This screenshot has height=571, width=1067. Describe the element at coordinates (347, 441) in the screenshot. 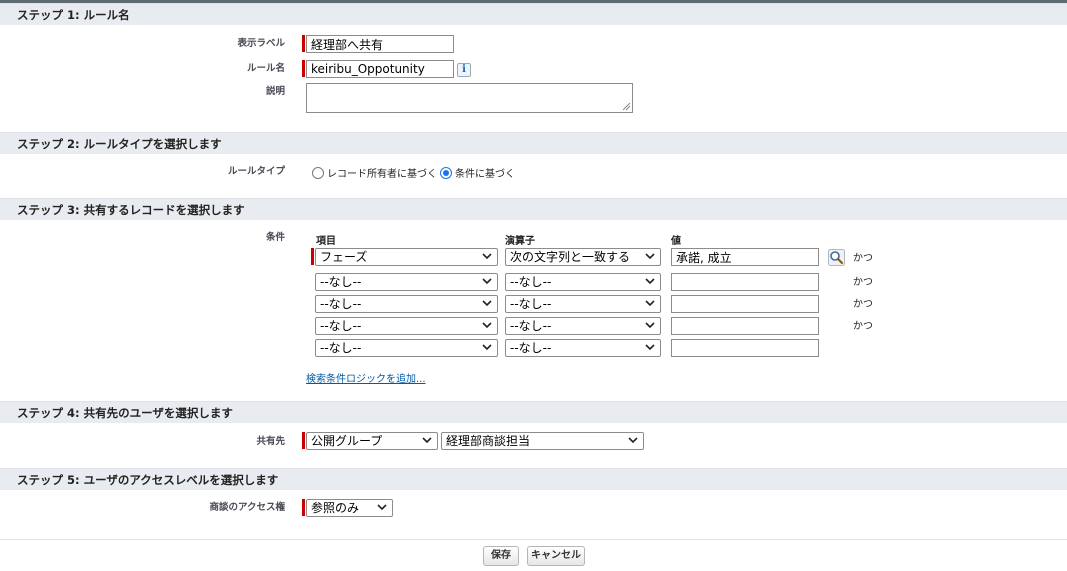

I see `selected-value: 公開グループ` at that location.